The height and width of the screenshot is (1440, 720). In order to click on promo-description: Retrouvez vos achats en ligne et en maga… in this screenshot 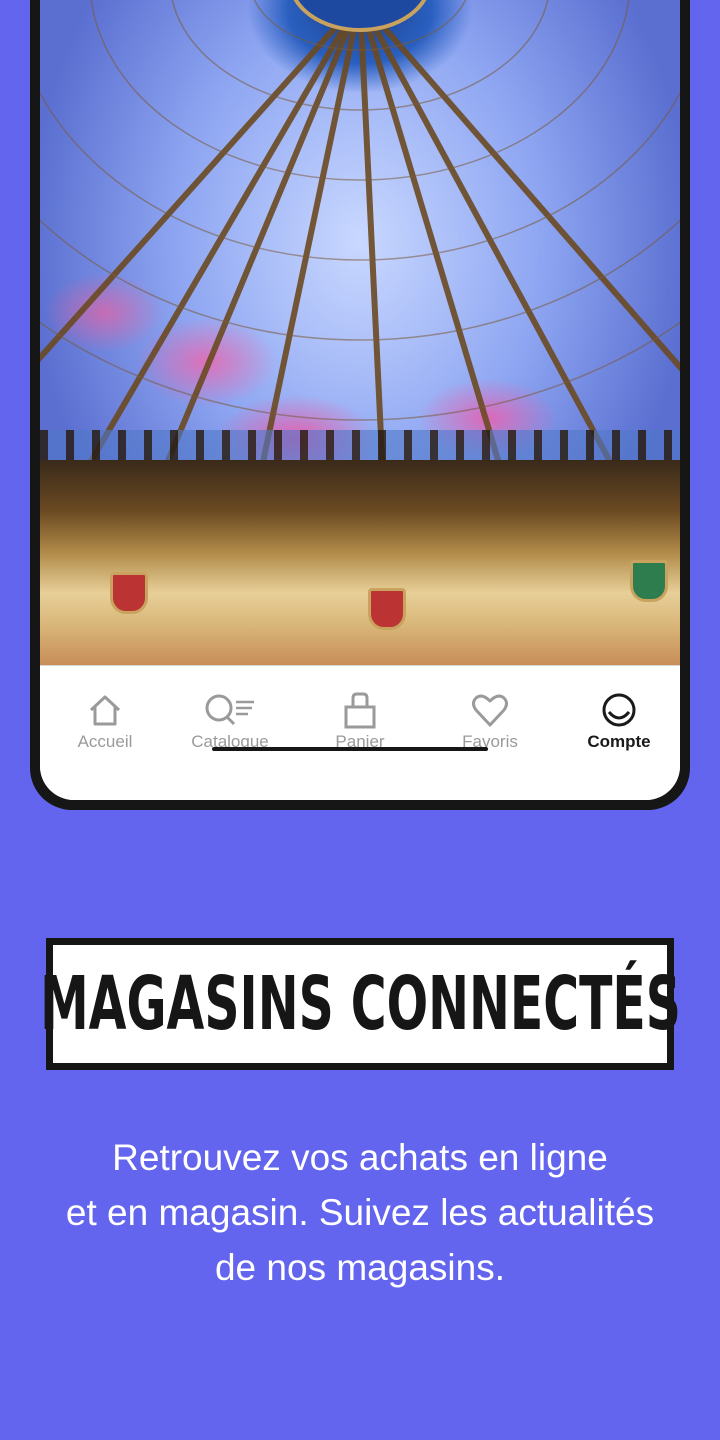, I will do `click(360, 1212)`.